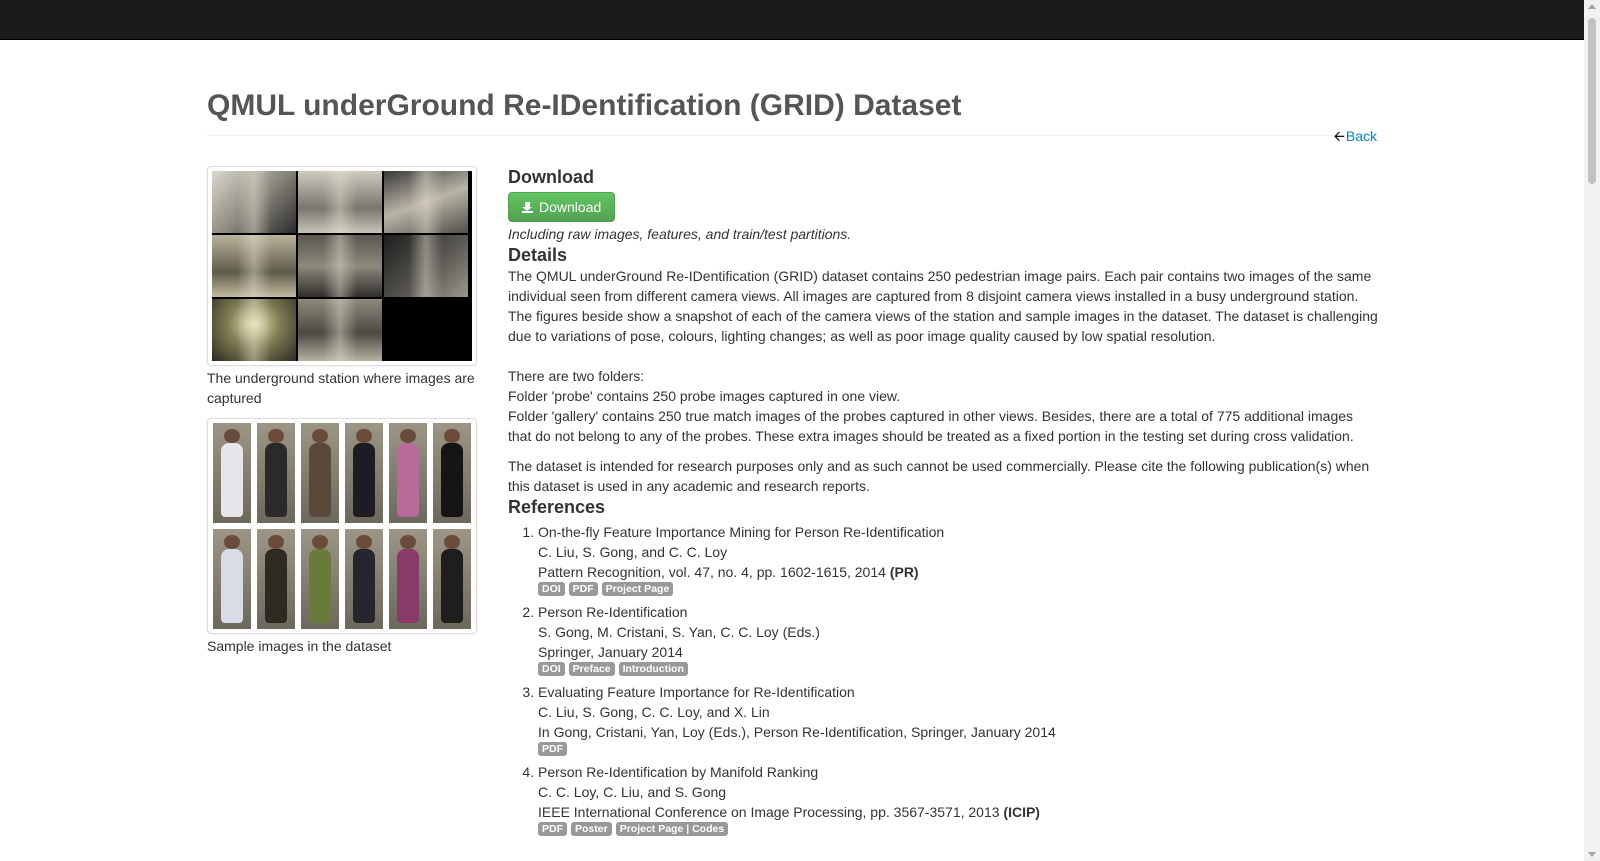 This screenshot has height=861, width=1600. What do you see at coordinates (299, 646) in the screenshot?
I see `samples-caption: Sample images in the dataset` at bounding box center [299, 646].